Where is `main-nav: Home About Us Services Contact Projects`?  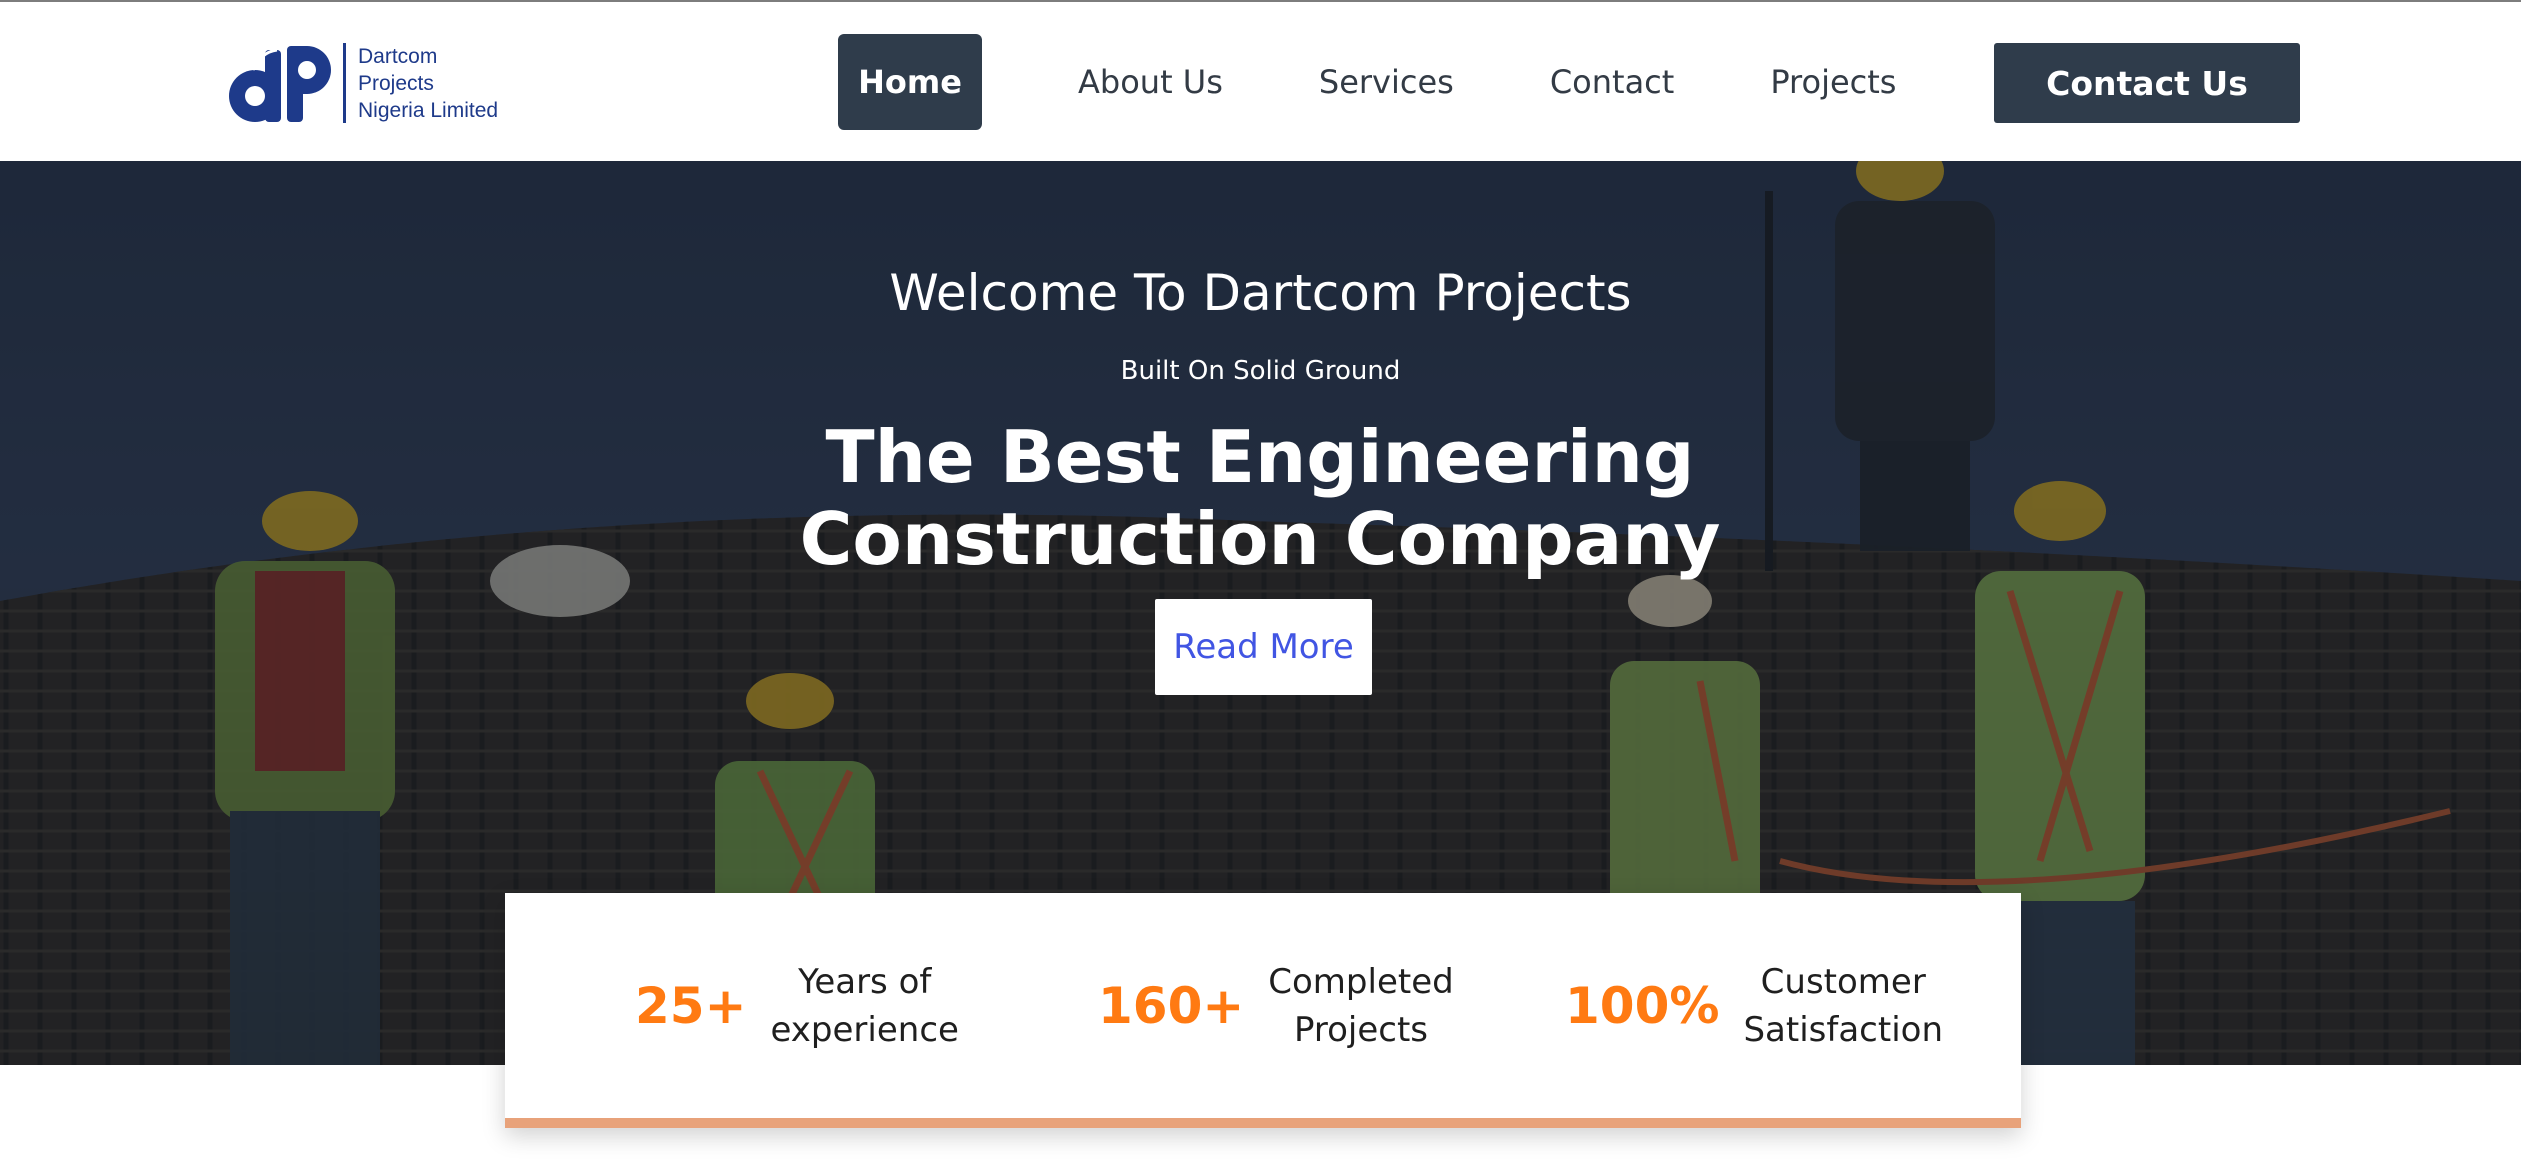 main-nav: Home About Us Services Contact Projects is located at coordinates (1367, 82).